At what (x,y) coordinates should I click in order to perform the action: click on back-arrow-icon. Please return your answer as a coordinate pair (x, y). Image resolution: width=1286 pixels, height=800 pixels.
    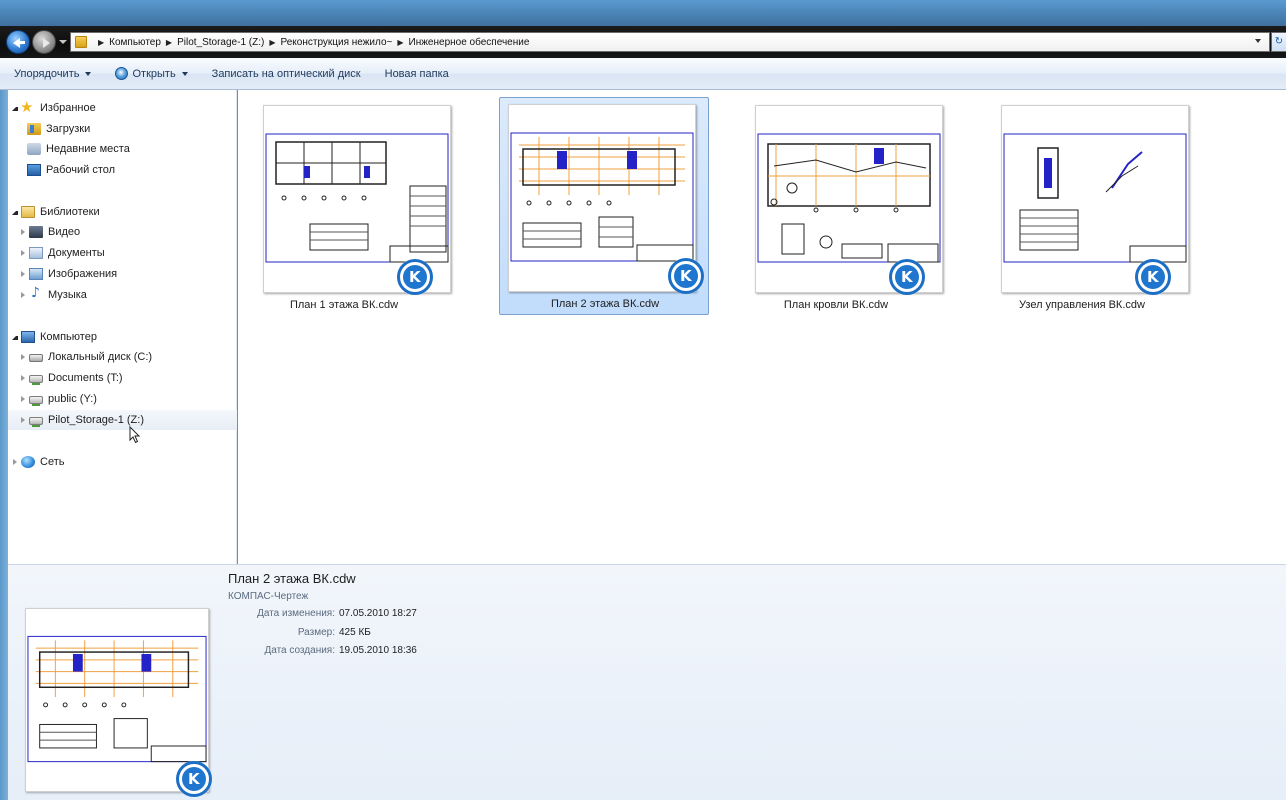
    Looking at the image, I should click on (18, 42).